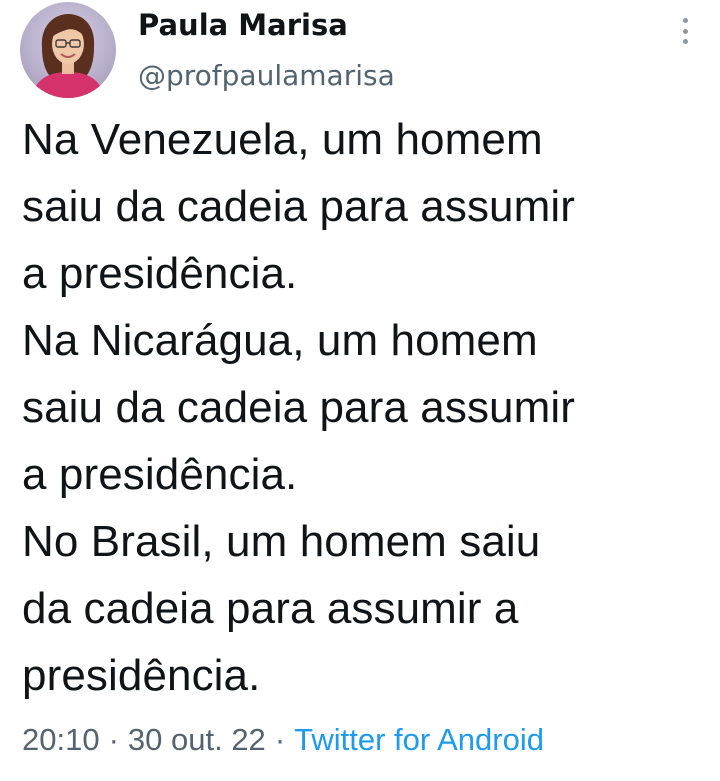 The width and height of the screenshot is (720, 781). Describe the element at coordinates (282, 139) in the screenshot. I see `tweet-text-line: Na Venezuela, um homem` at that location.